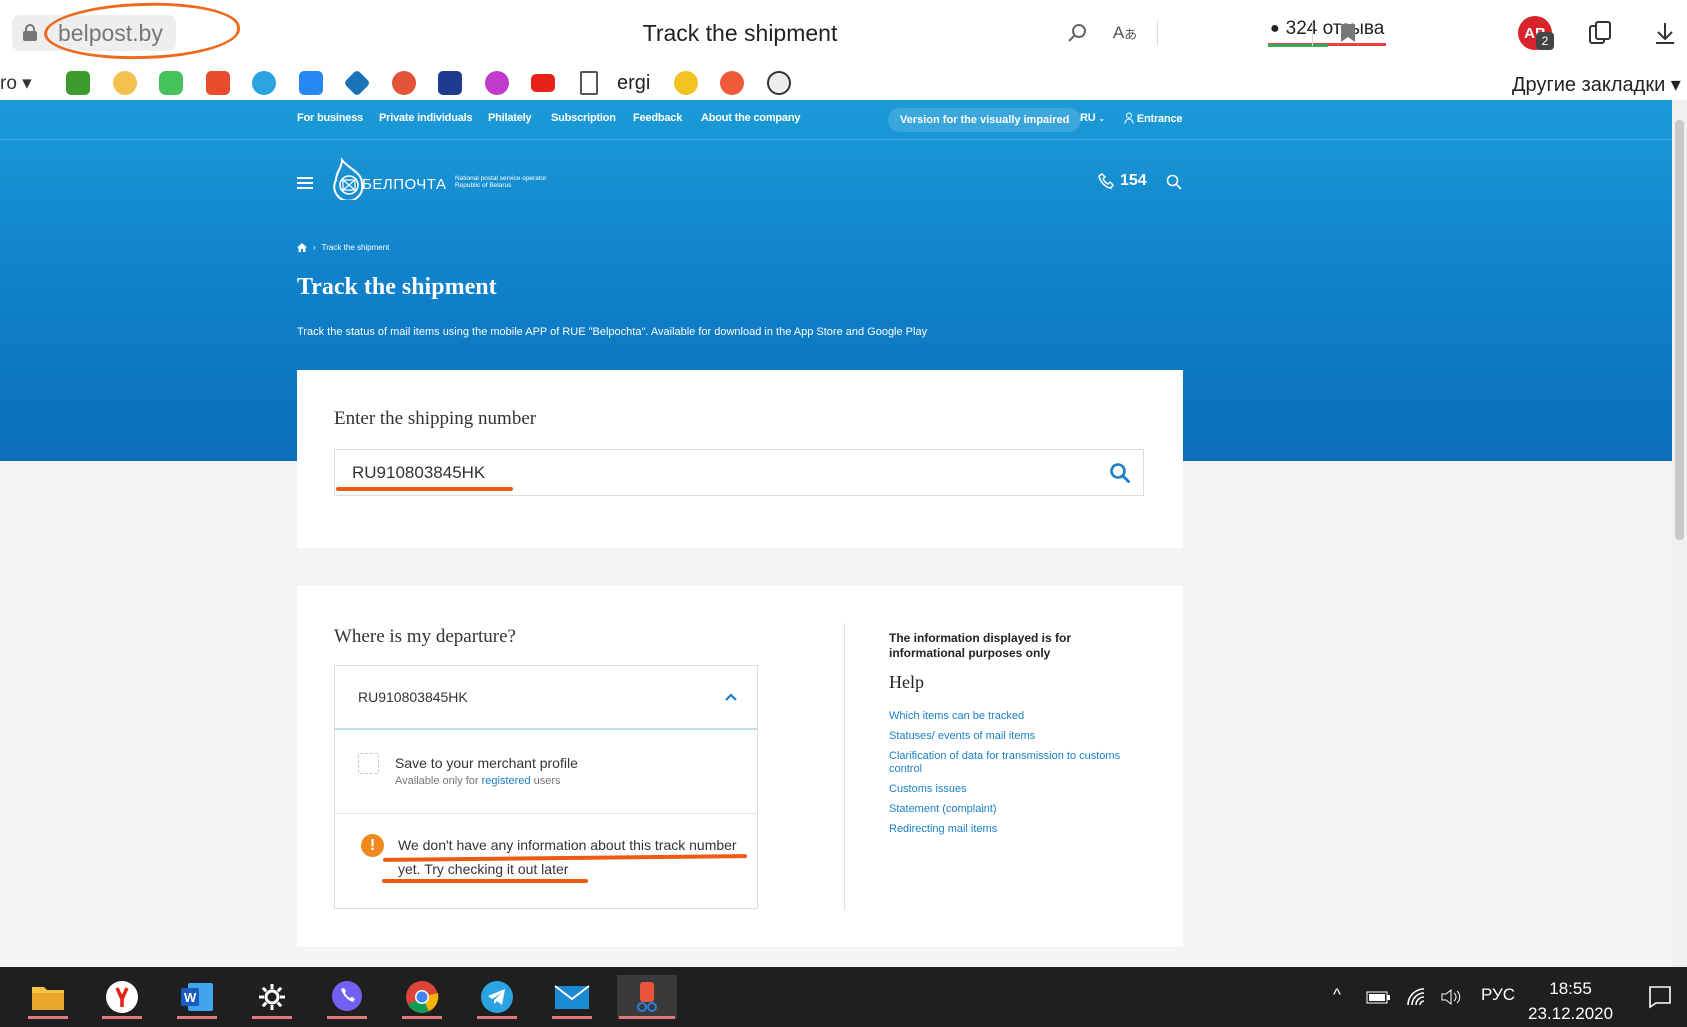  I want to click on phone-icon, so click(1106, 181).